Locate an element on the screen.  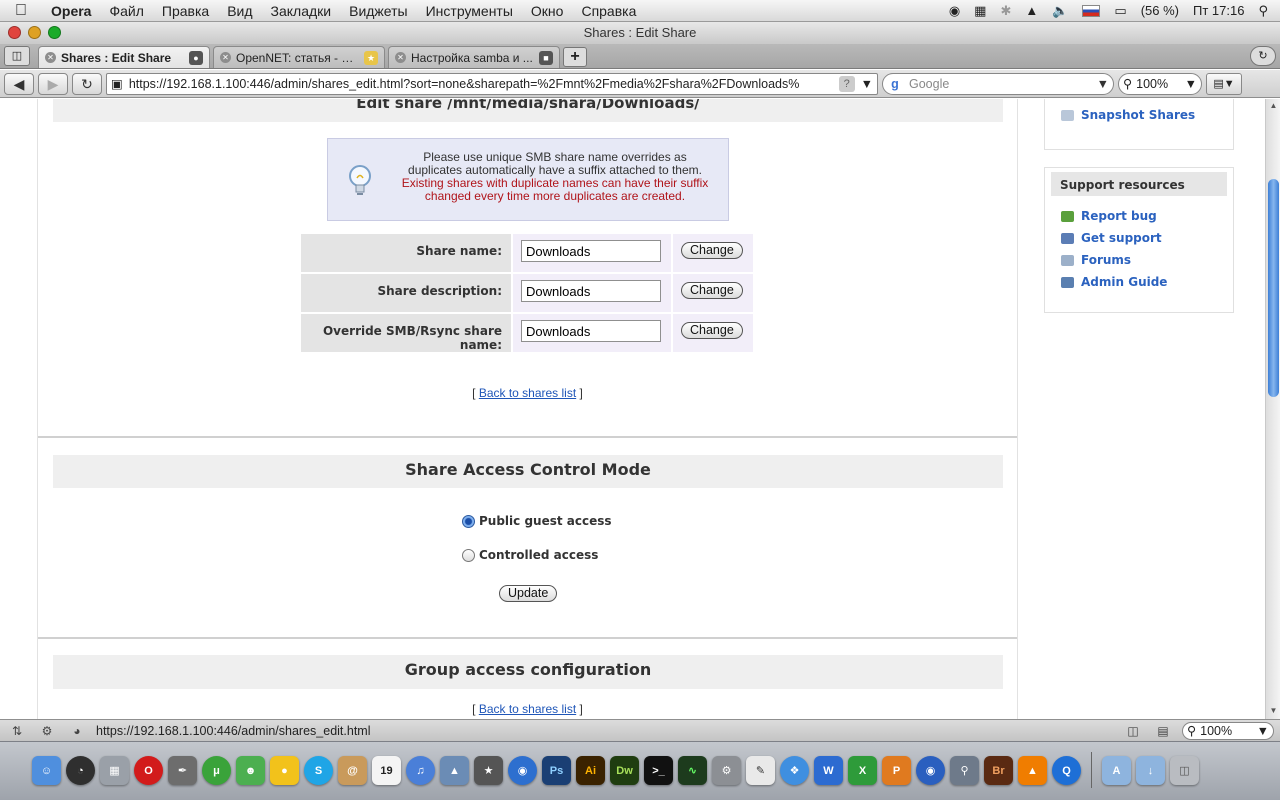
view-icon: ▤ is located at coordinates (1163, 731).